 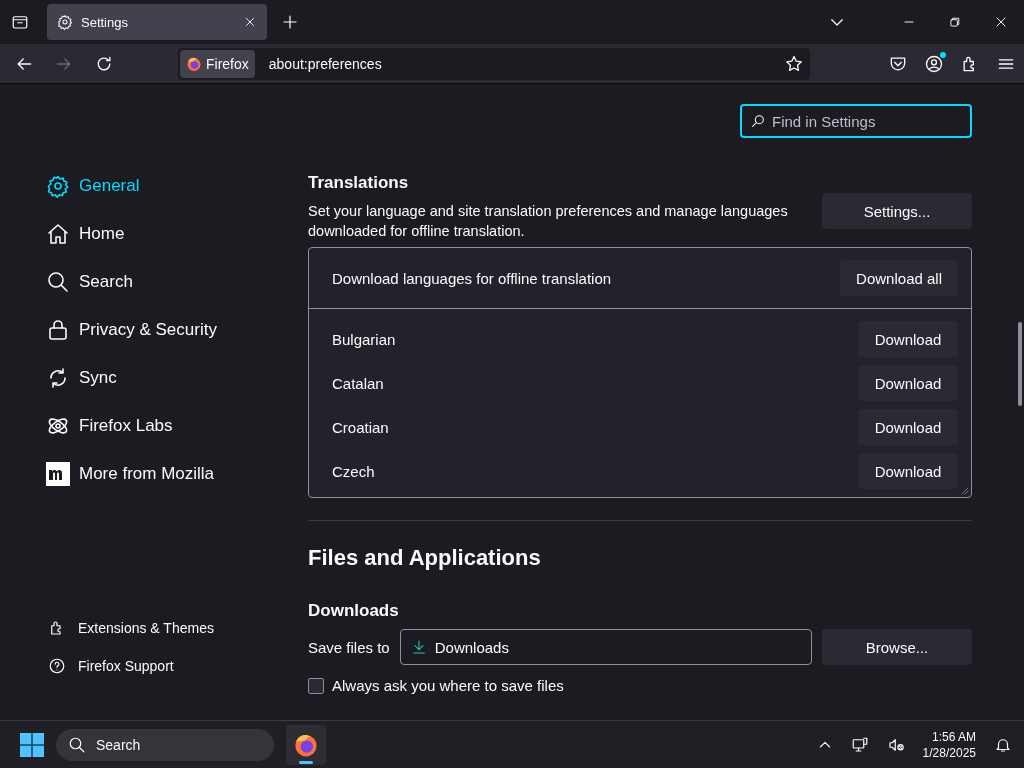 I want to click on browser-logo-icon, so click(x=194, y=63).